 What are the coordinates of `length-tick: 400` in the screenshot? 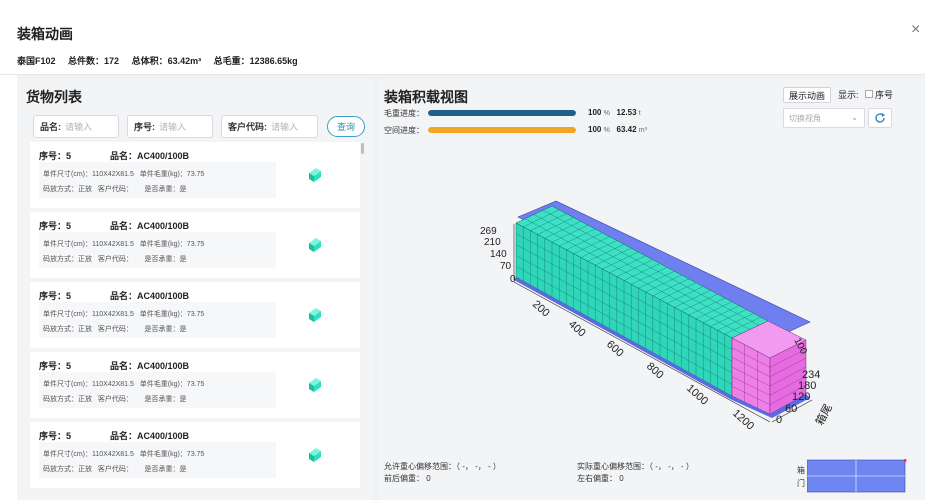 It's located at (577, 328).